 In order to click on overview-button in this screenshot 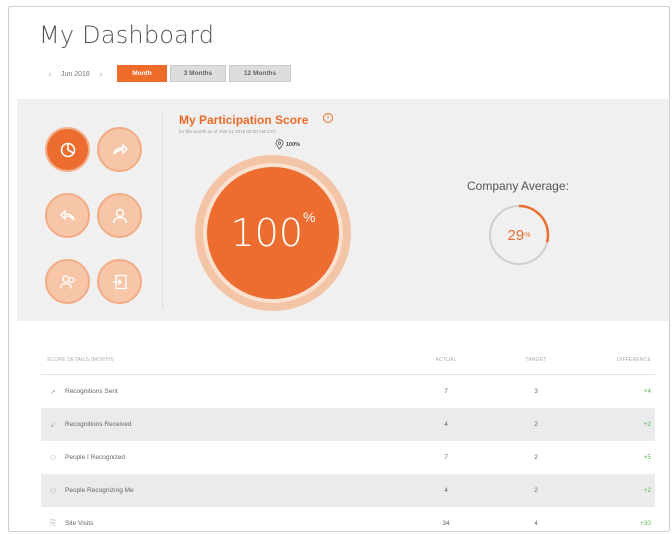, I will do `click(67, 149)`.